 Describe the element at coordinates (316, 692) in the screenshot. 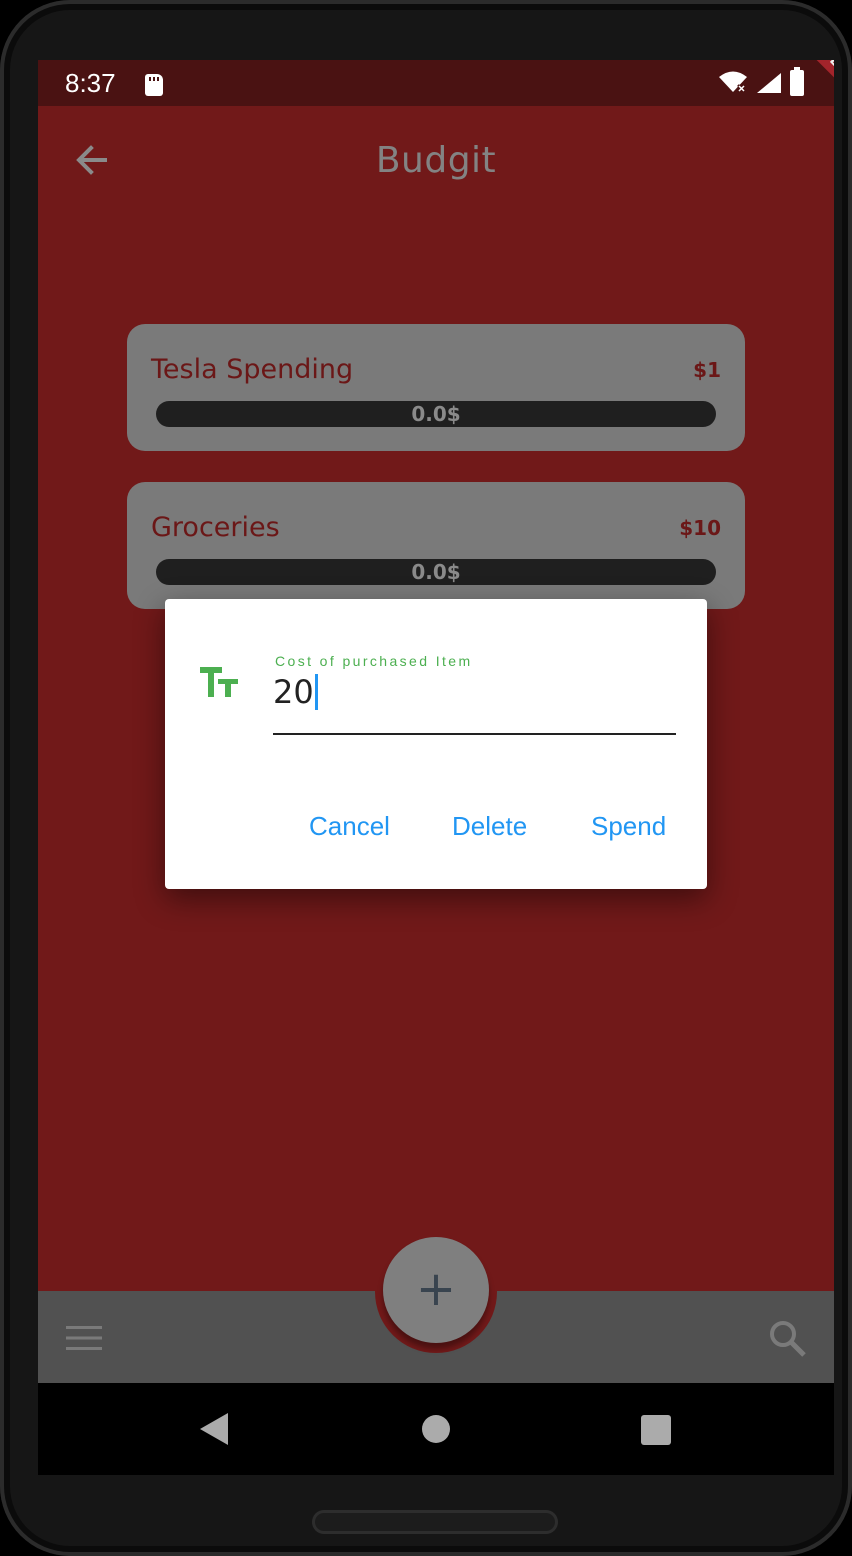

I see `text-cursor` at that location.